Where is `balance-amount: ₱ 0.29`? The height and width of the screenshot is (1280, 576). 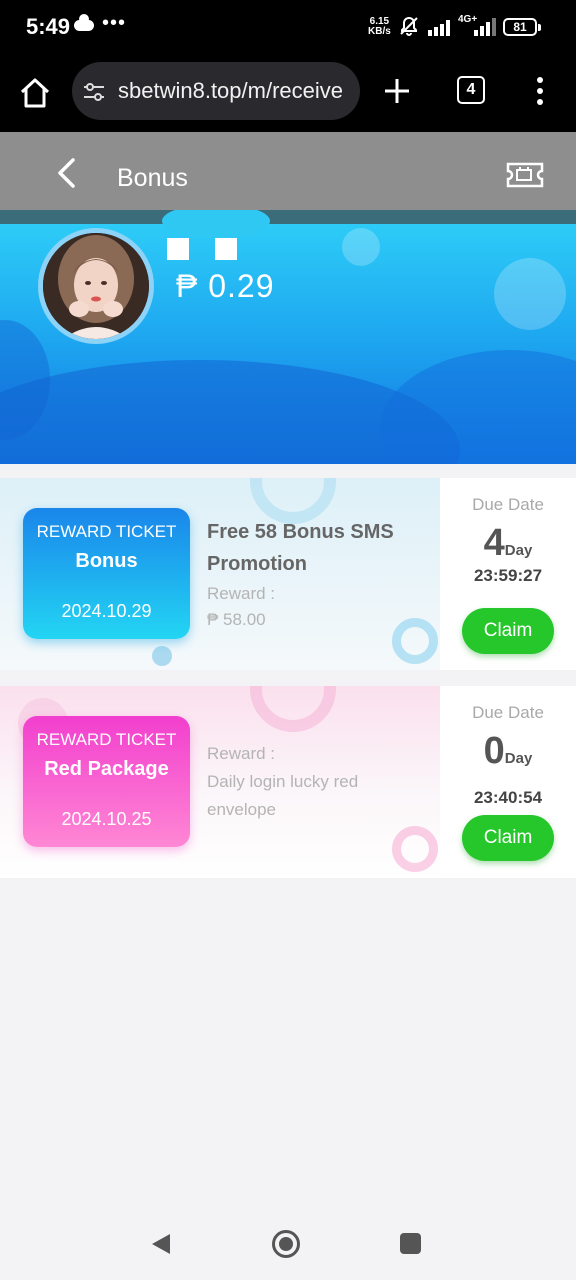 balance-amount: ₱ 0.29 is located at coordinates (225, 286).